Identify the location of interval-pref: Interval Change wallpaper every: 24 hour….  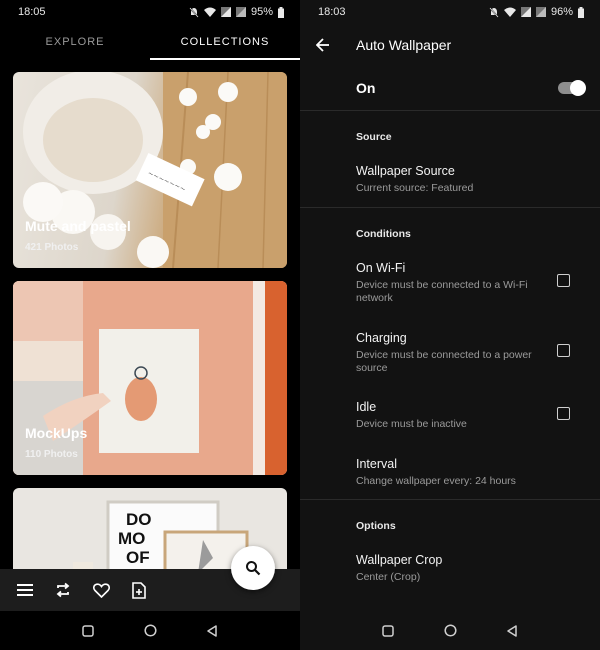
(450, 472).